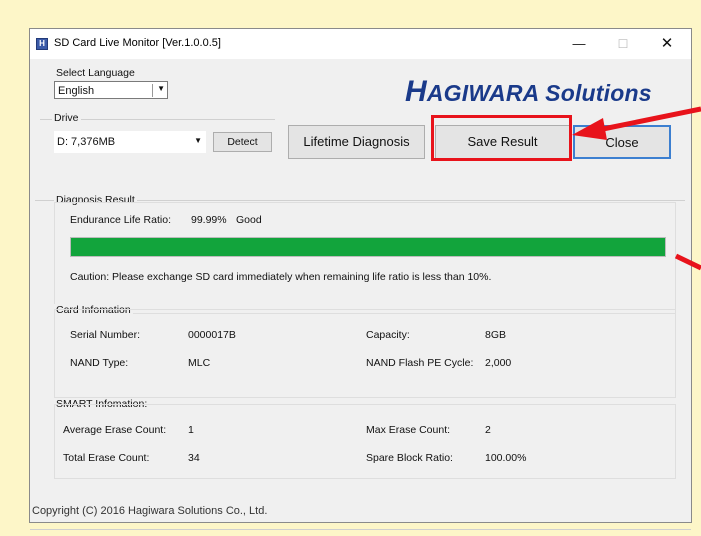 The image size is (701, 536). Describe the element at coordinates (636, 188) in the screenshot. I see `annotation-arrows` at that location.